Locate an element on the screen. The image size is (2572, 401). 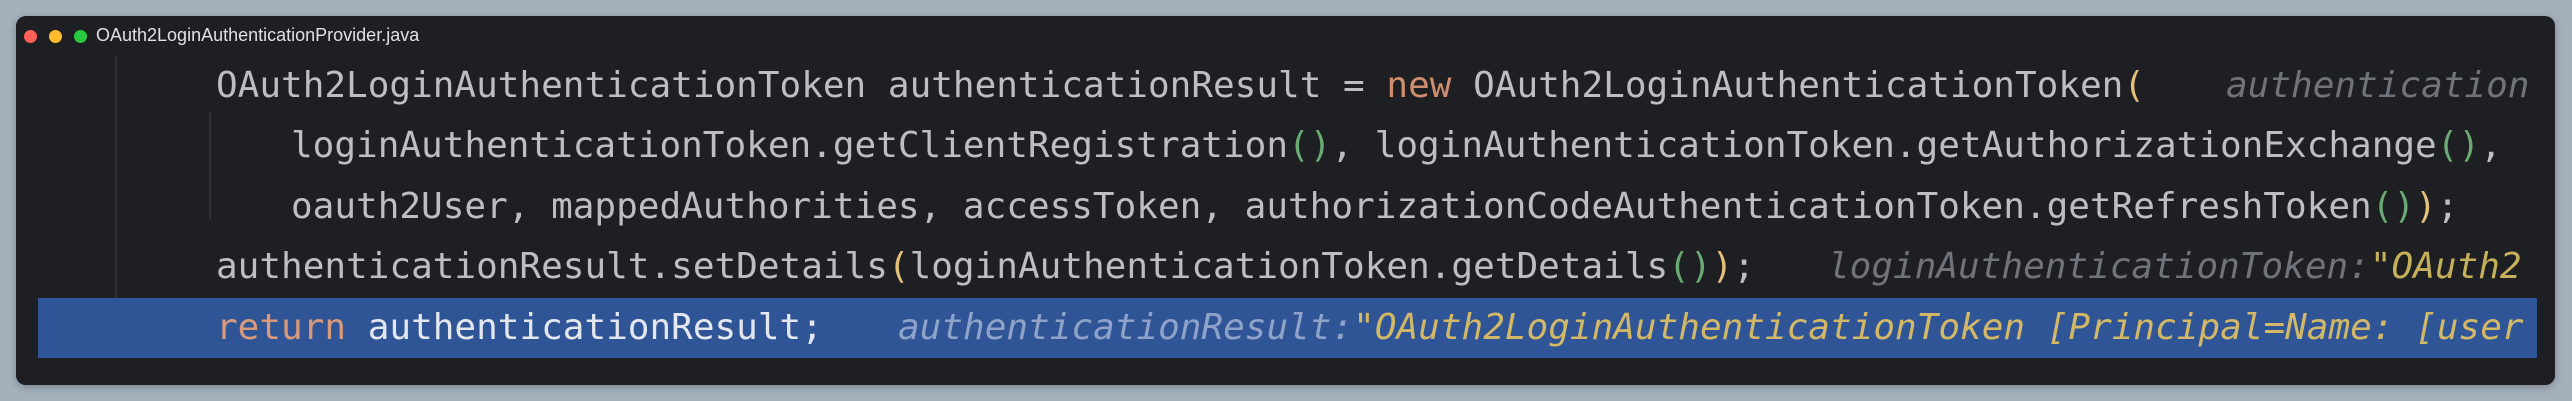
code-text: , is located at coordinates (2491, 145).